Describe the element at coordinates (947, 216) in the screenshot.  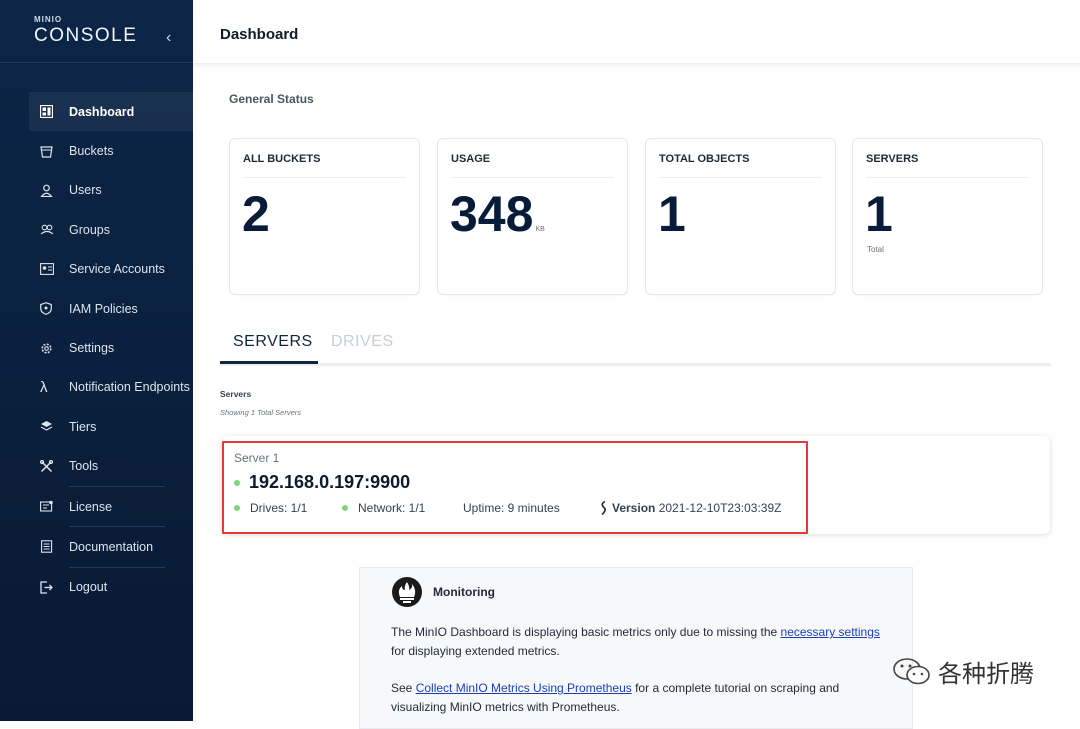
I see `stat-card-servers: SERVERS 1 Total` at that location.